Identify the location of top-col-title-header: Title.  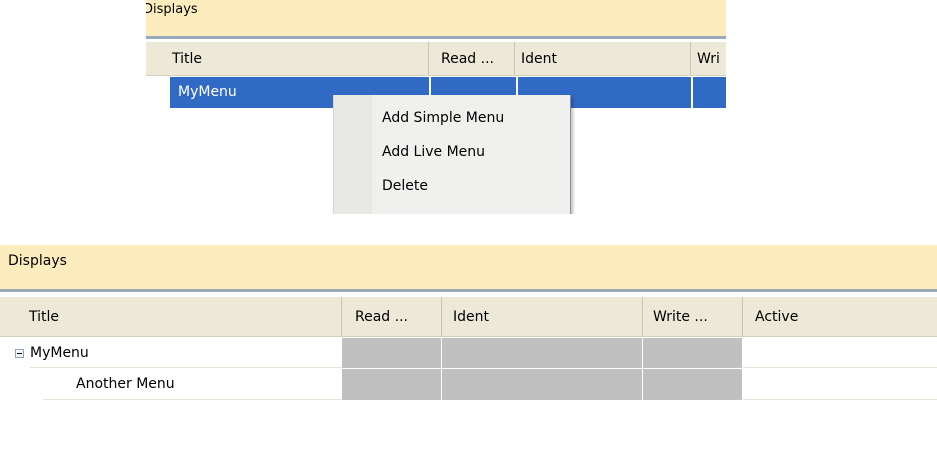
(298, 58).